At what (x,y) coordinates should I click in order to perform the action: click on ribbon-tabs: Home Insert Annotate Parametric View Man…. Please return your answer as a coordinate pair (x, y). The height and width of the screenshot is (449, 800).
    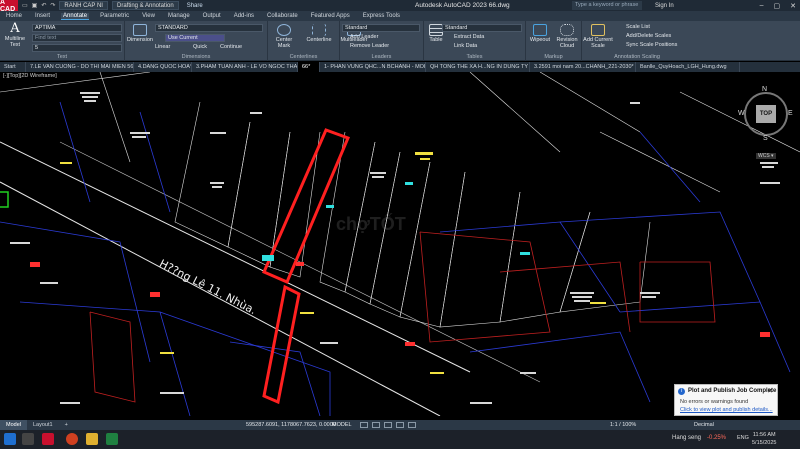
    Looking at the image, I should click on (400, 16).